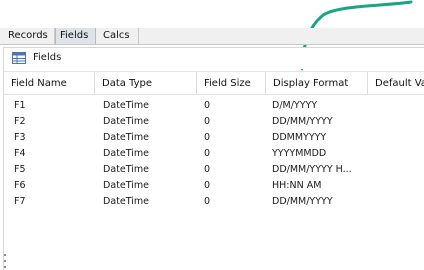 Image resolution: width=424 pixels, height=270 pixels. What do you see at coordinates (20, 121) in the screenshot?
I see `cell-field-name: F2` at bounding box center [20, 121].